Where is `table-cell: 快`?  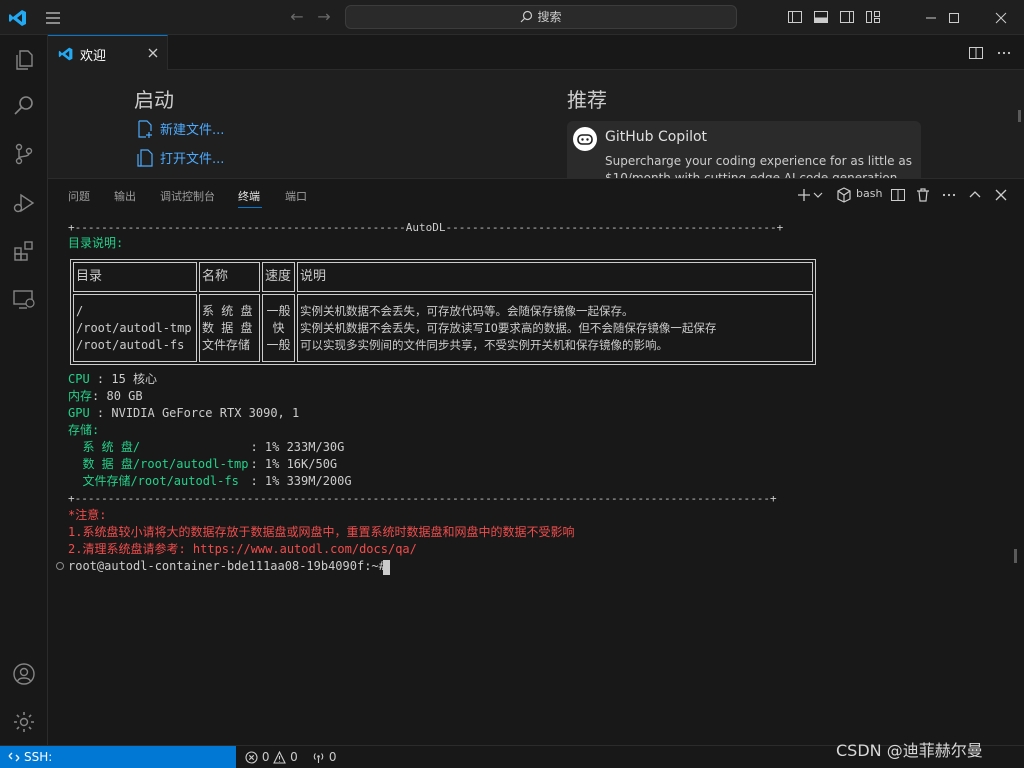
table-cell: 快 is located at coordinates (278, 328).